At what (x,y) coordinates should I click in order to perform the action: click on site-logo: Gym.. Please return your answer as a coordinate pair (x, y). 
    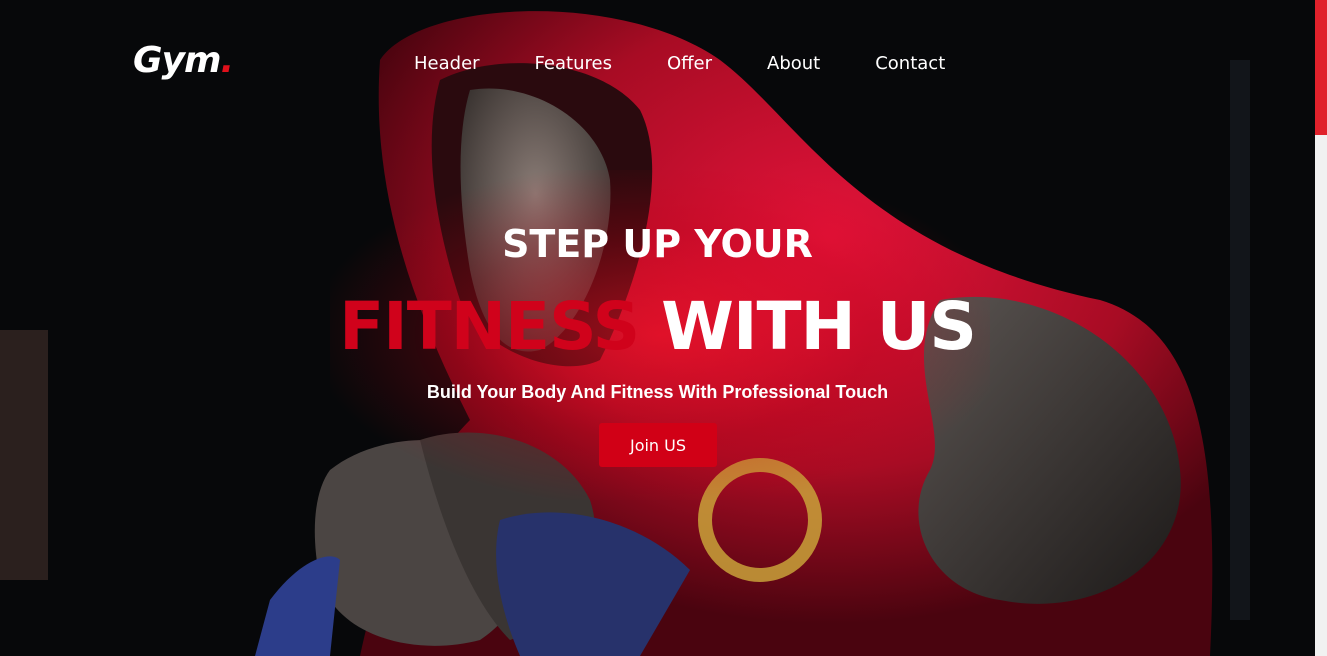
    Looking at the image, I should click on (184, 60).